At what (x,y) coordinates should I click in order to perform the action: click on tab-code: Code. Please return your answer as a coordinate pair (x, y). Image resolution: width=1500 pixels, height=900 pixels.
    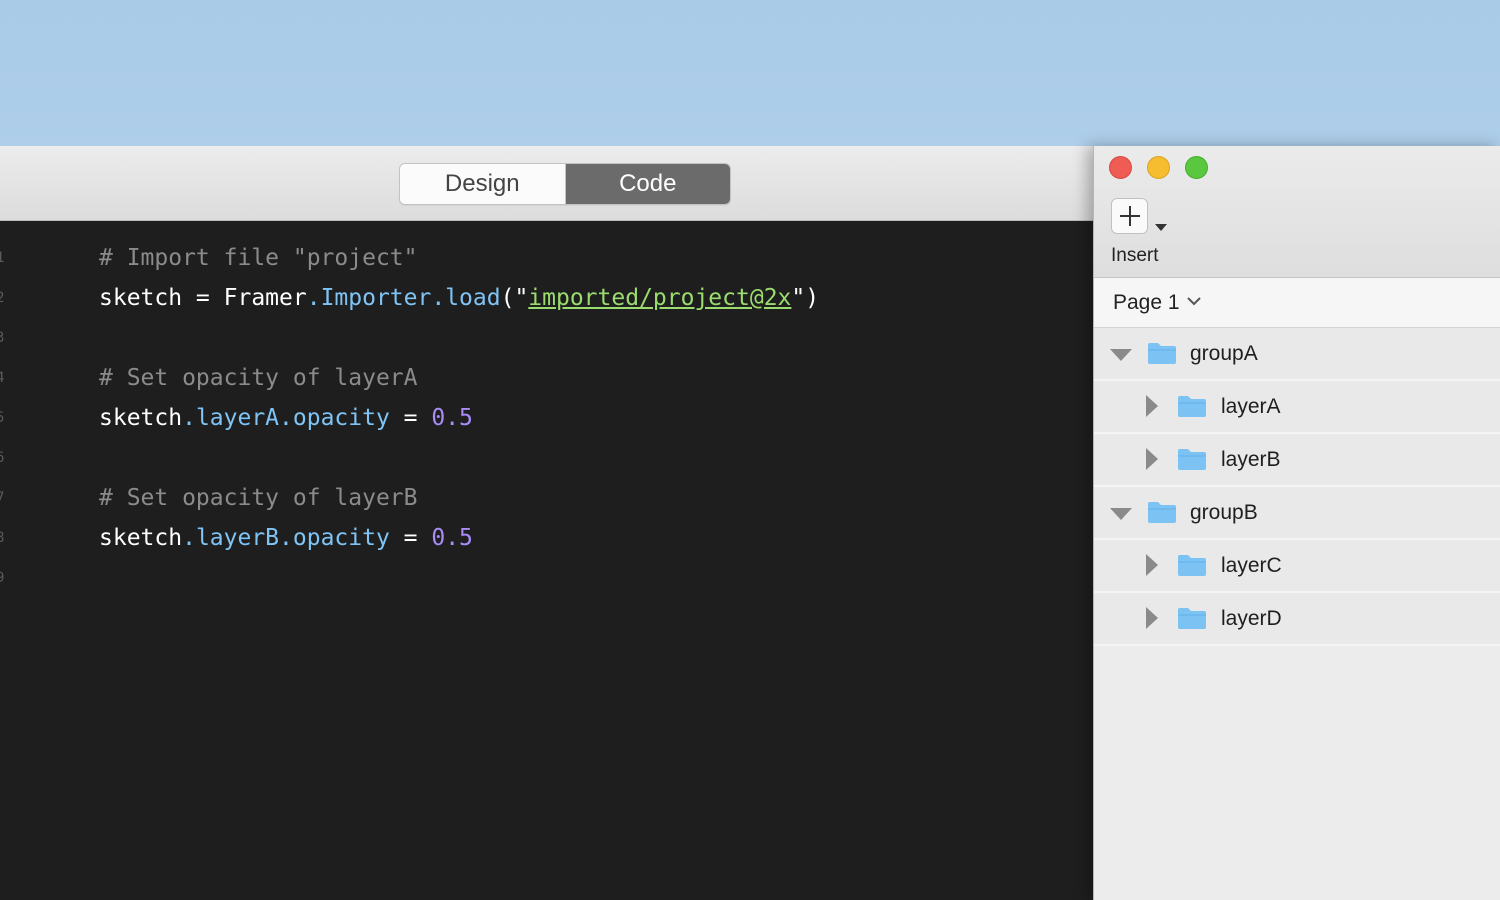
    Looking at the image, I should click on (647, 184).